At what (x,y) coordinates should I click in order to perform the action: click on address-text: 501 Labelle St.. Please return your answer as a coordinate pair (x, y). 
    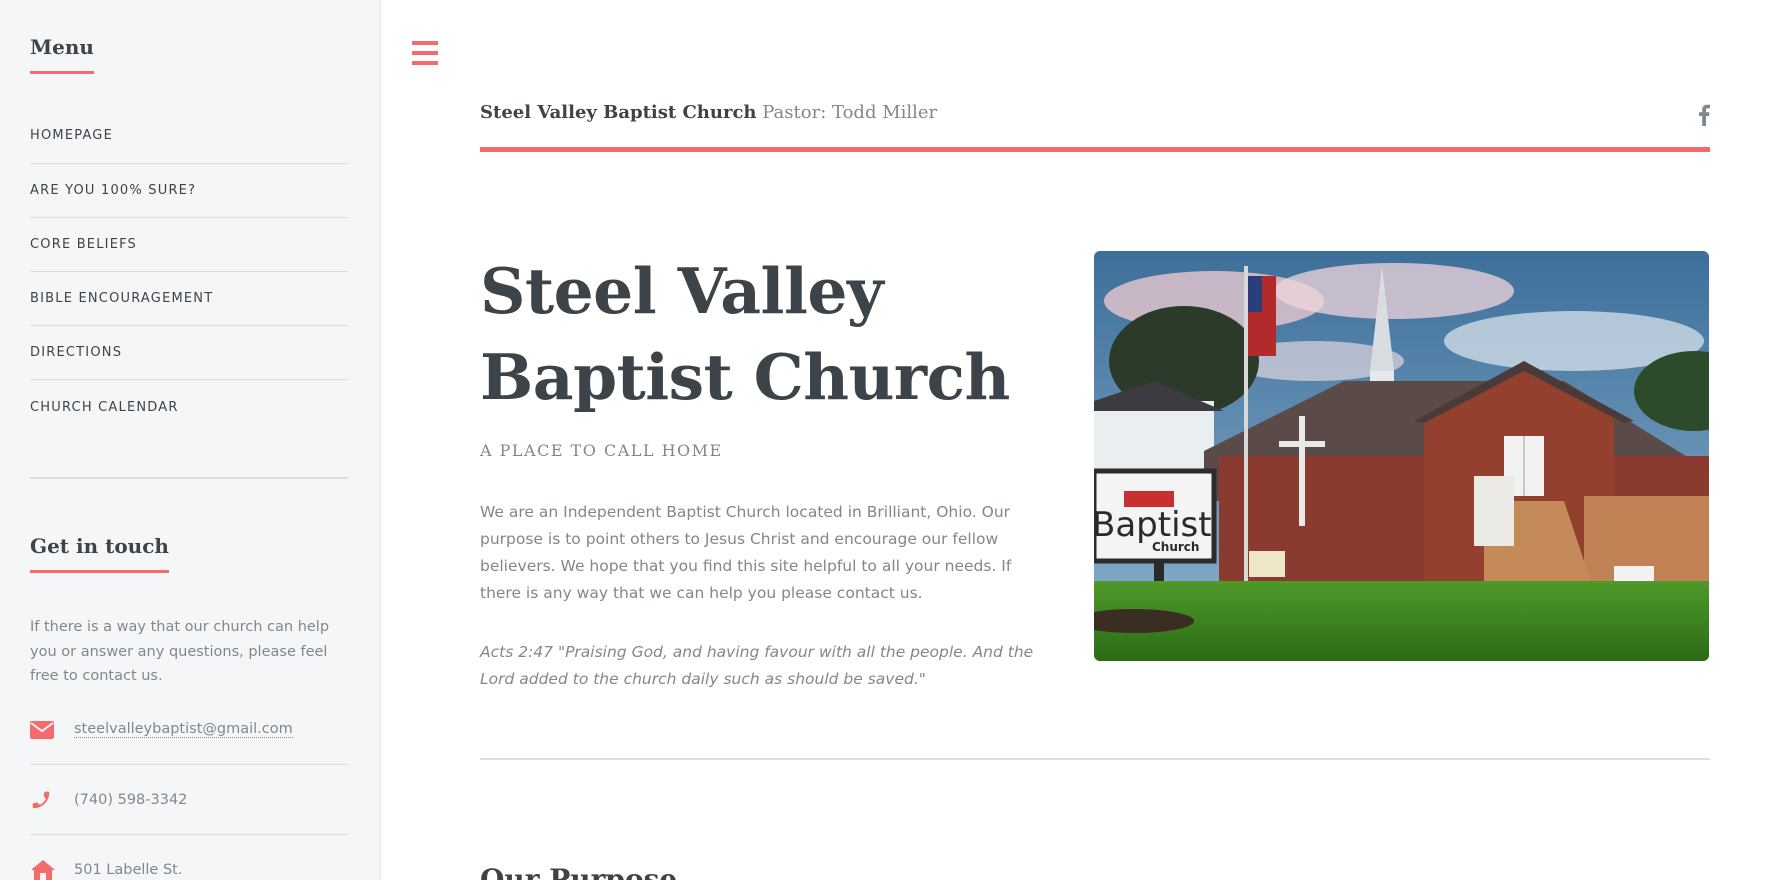
    Looking at the image, I should click on (128, 870).